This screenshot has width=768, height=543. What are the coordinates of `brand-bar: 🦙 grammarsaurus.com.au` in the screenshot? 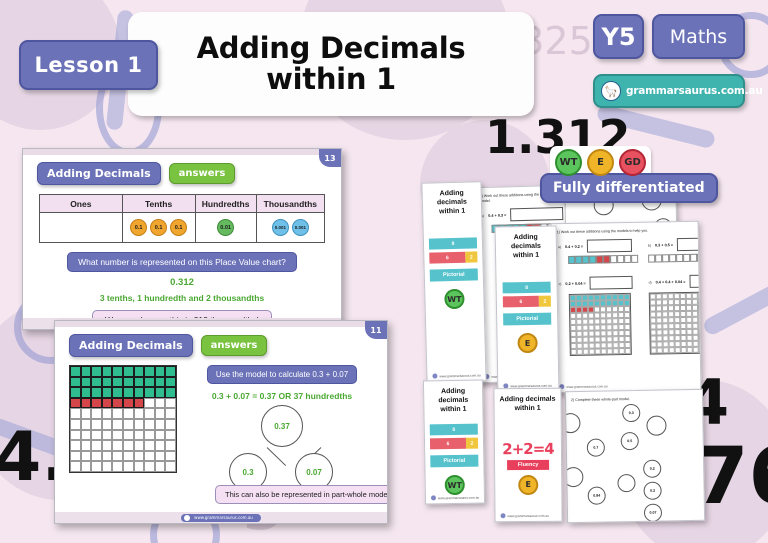 It's located at (678, 91).